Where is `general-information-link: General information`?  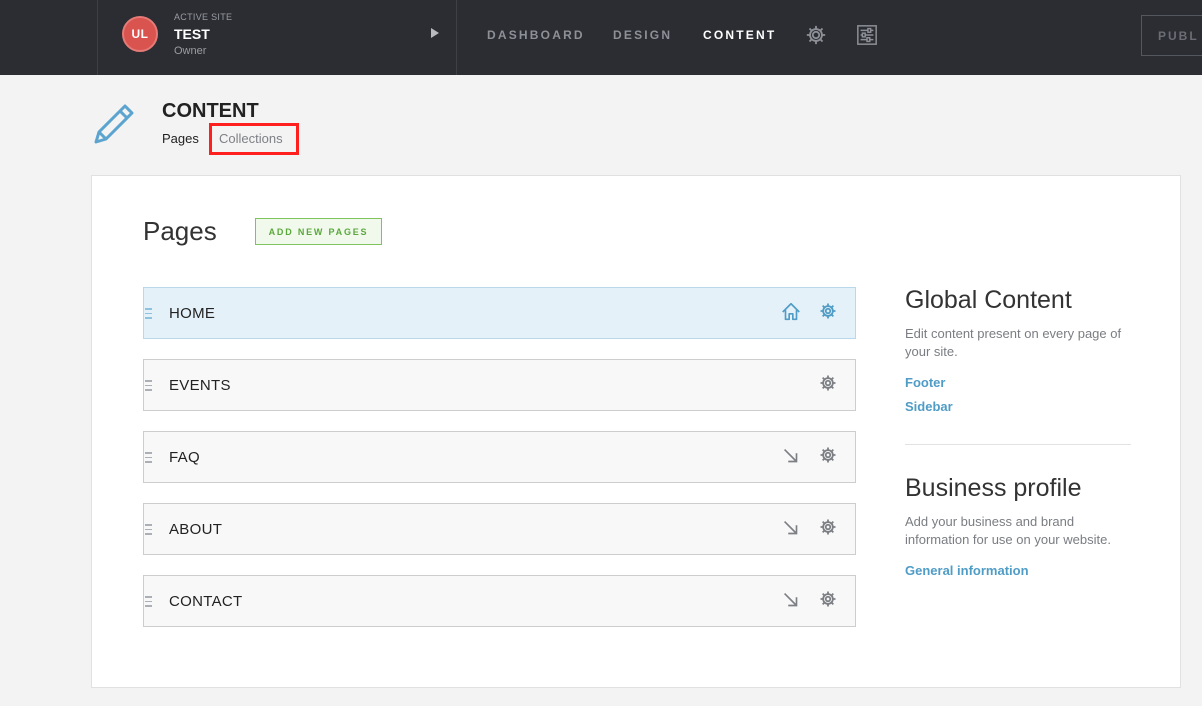
general-information-link: General information is located at coordinates (967, 570).